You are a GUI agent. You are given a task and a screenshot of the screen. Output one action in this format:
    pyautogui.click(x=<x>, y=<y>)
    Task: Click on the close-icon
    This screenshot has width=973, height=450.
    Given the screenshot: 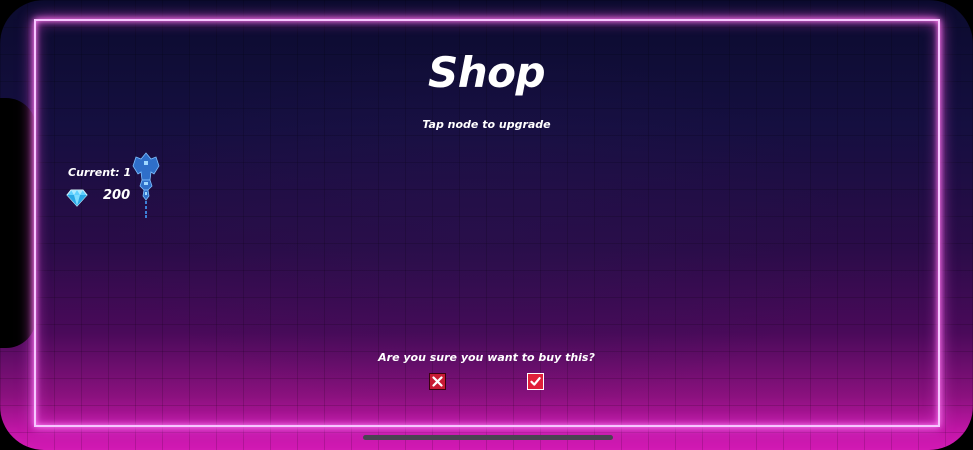 What is the action you would take?
    pyautogui.click(x=437, y=381)
    